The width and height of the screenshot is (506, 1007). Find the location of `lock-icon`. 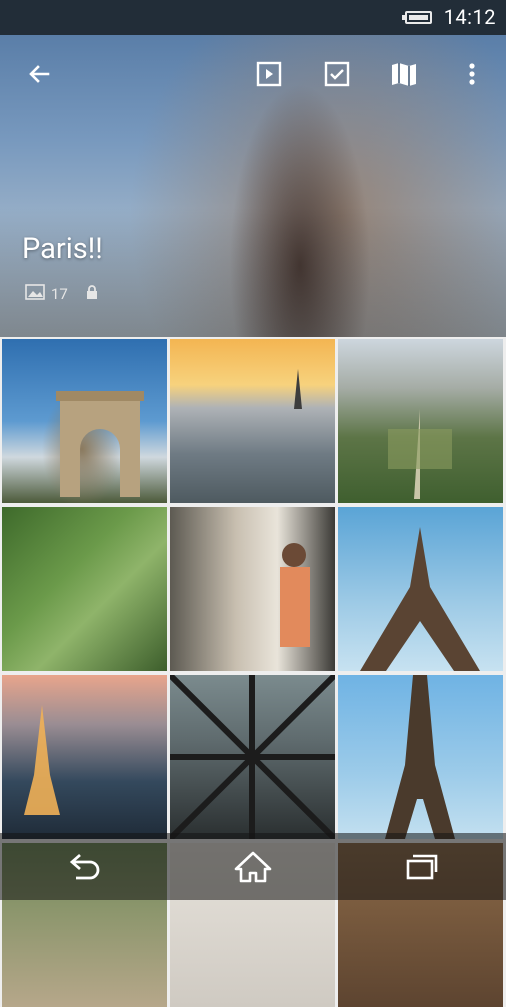

lock-icon is located at coordinates (92, 294).